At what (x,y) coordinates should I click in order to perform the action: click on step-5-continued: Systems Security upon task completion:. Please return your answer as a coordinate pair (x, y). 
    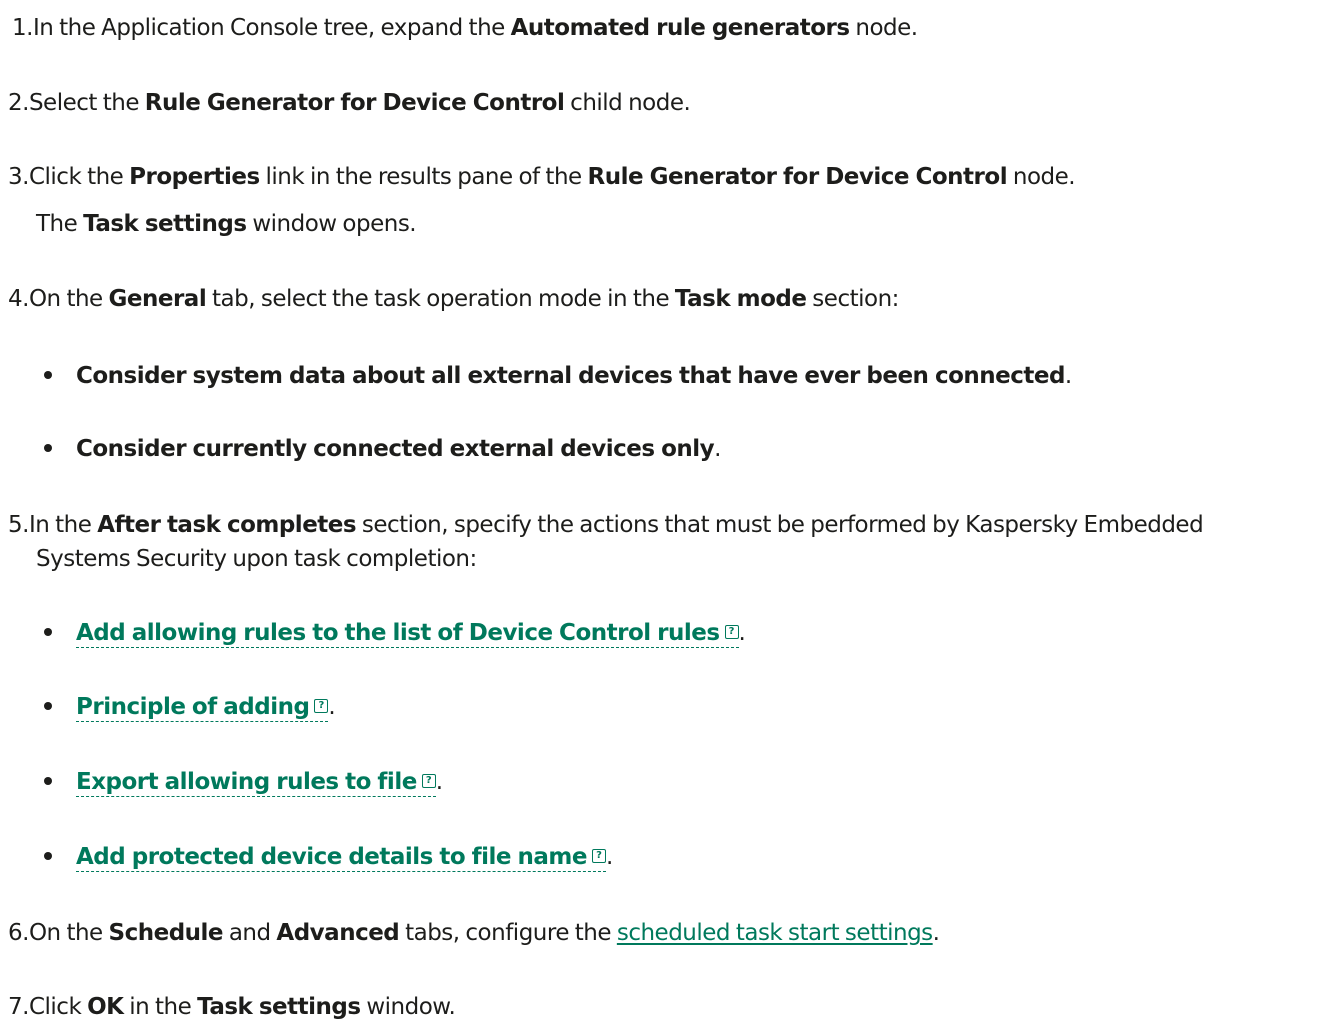
    Looking at the image, I should click on (256, 559).